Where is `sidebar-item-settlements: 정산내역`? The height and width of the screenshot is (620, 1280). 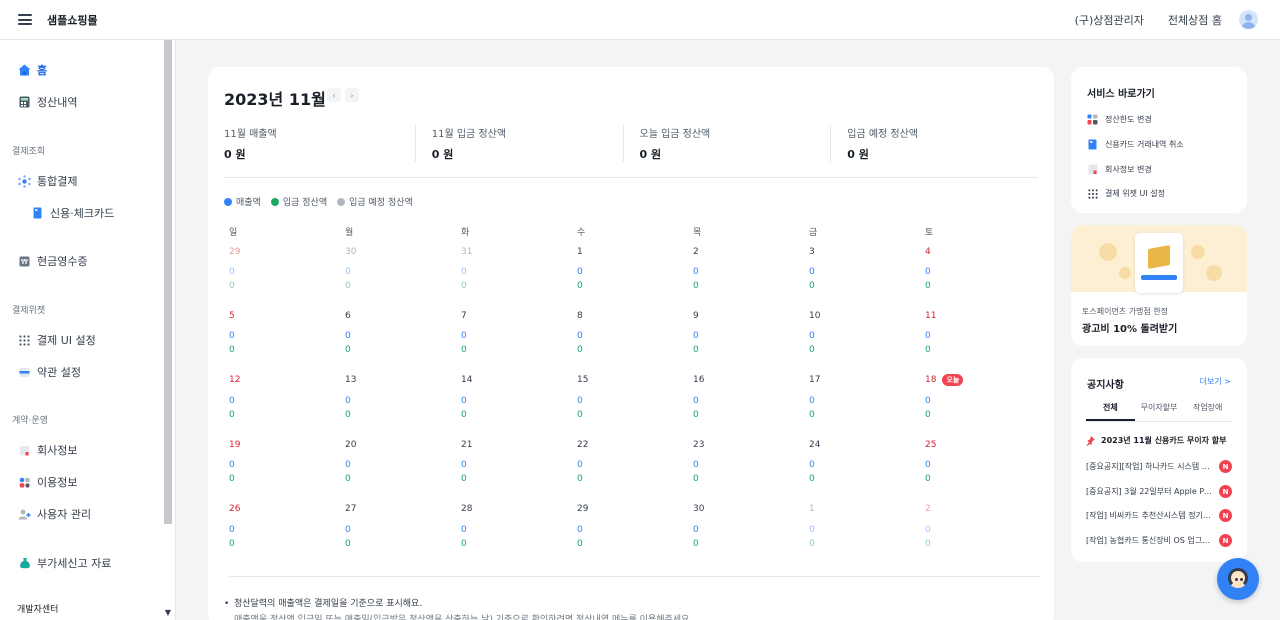
sidebar-item-settlements: 정산내역 is located at coordinates (47, 102).